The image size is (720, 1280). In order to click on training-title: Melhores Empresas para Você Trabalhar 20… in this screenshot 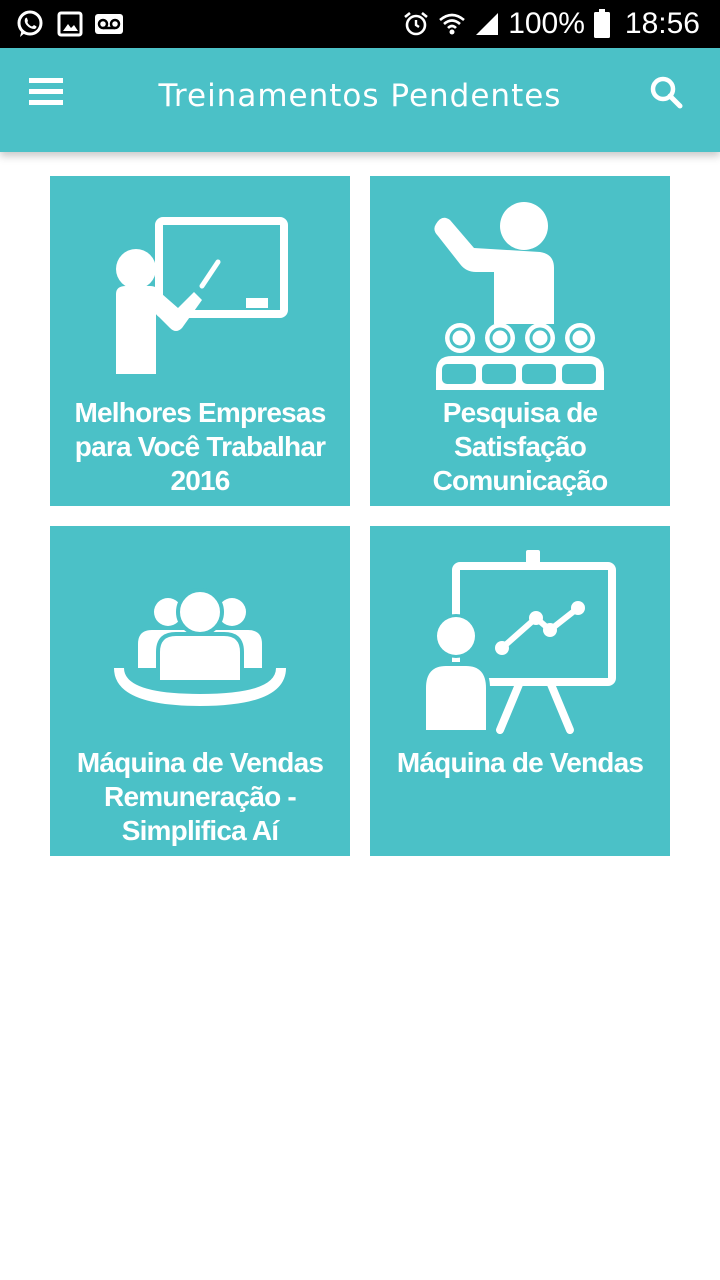, I will do `click(200, 446)`.